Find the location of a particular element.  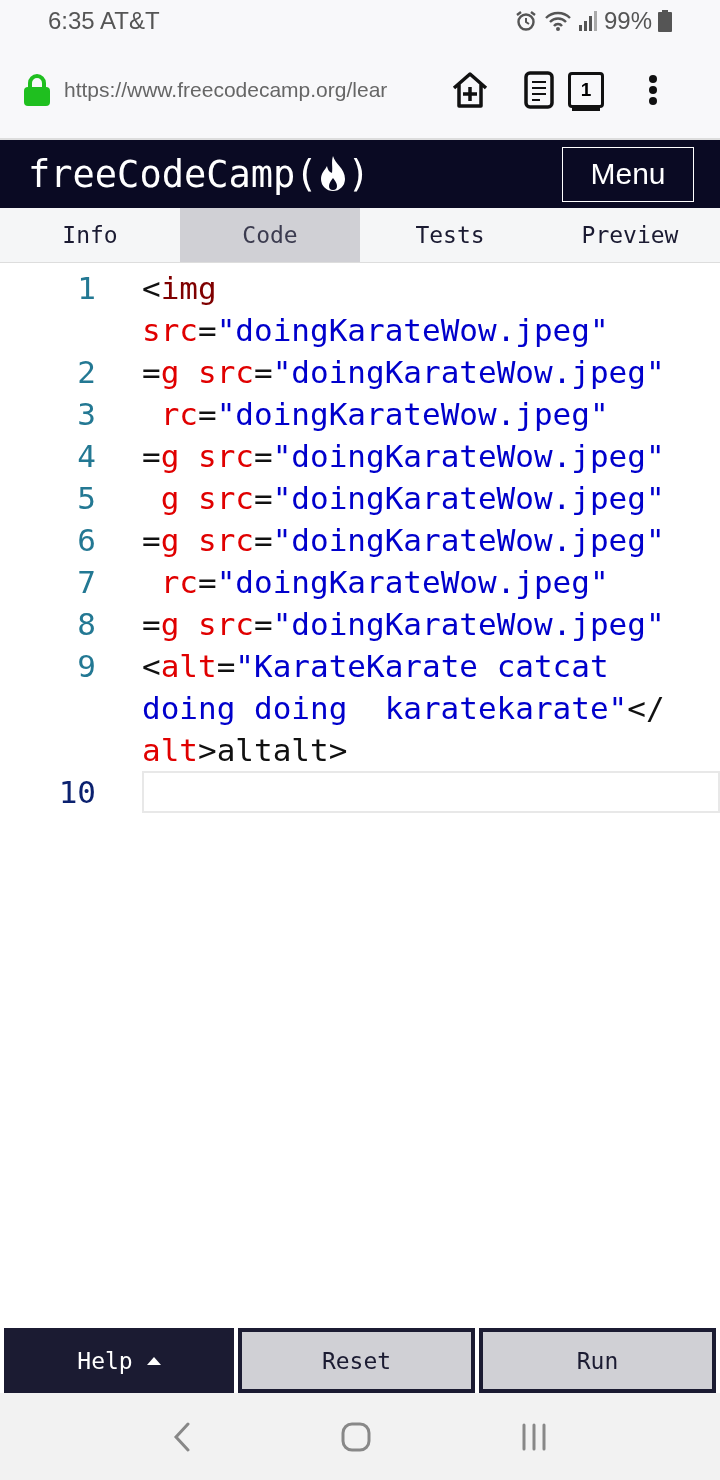

battery-level: 99% is located at coordinates (627, 21).